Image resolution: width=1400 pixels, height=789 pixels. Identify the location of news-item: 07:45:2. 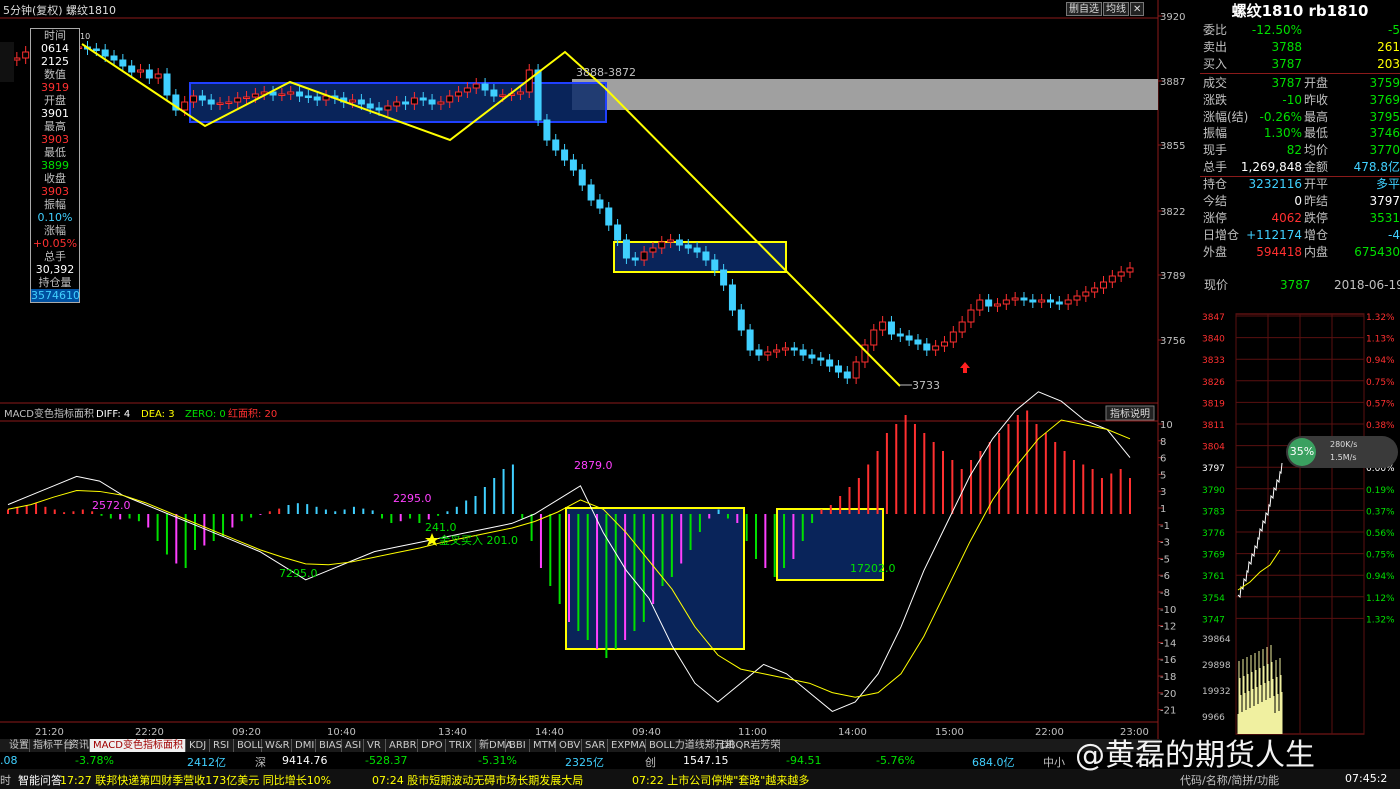
(1366, 778).